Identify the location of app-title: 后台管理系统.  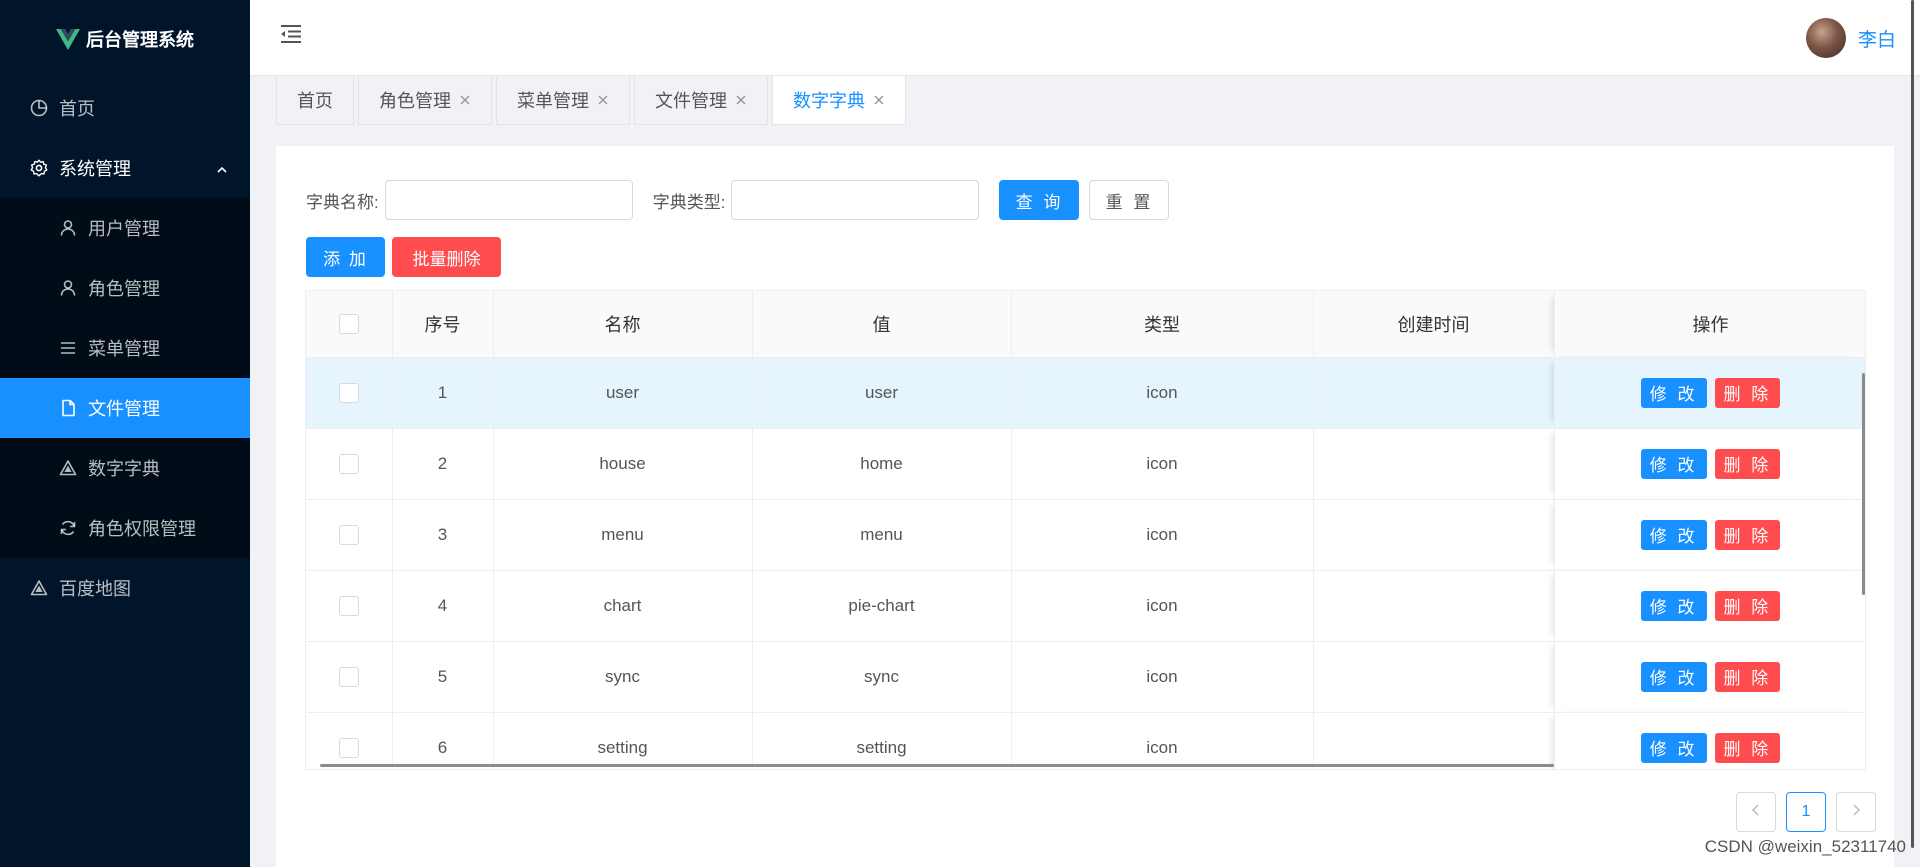
(140, 40).